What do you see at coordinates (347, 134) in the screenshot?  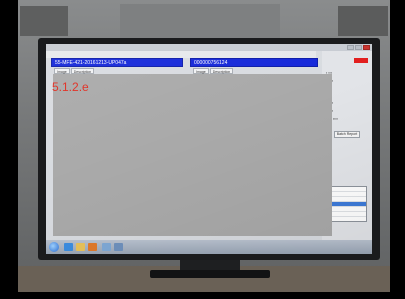 I see `batch-report-button: Batch Report` at bounding box center [347, 134].